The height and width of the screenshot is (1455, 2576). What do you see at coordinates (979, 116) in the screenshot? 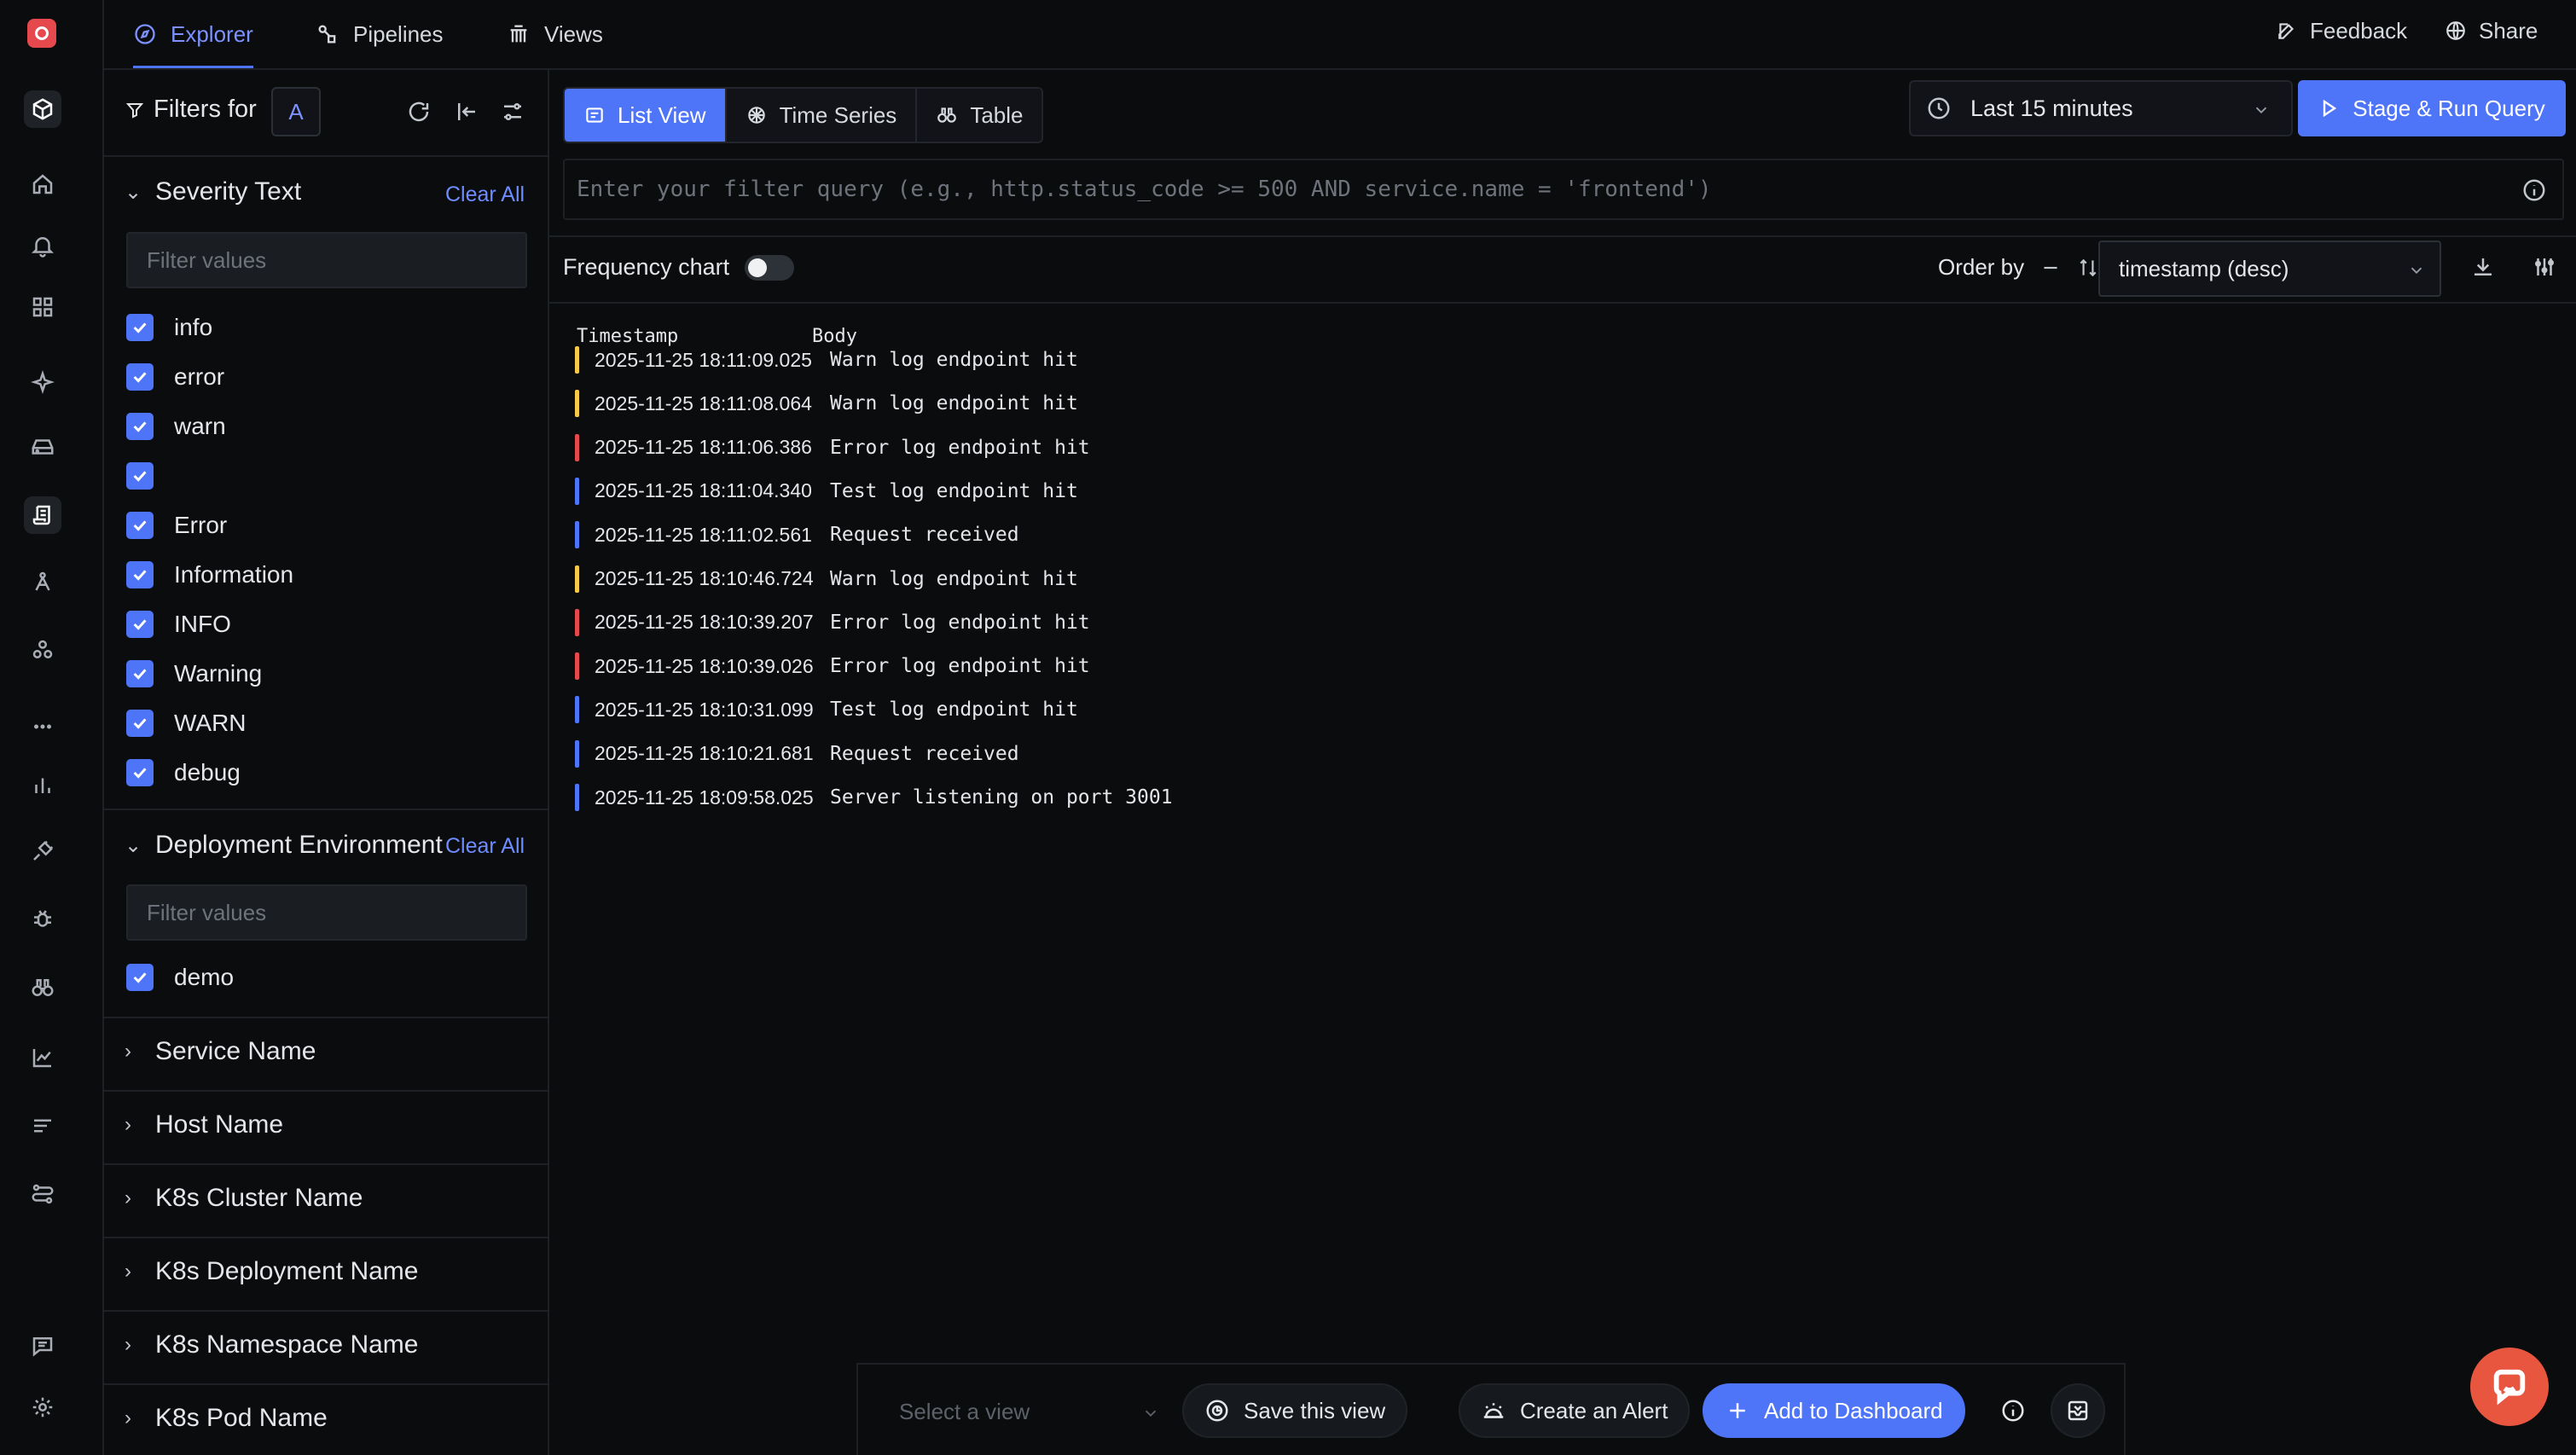
I see `tab-table: Table` at bounding box center [979, 116].